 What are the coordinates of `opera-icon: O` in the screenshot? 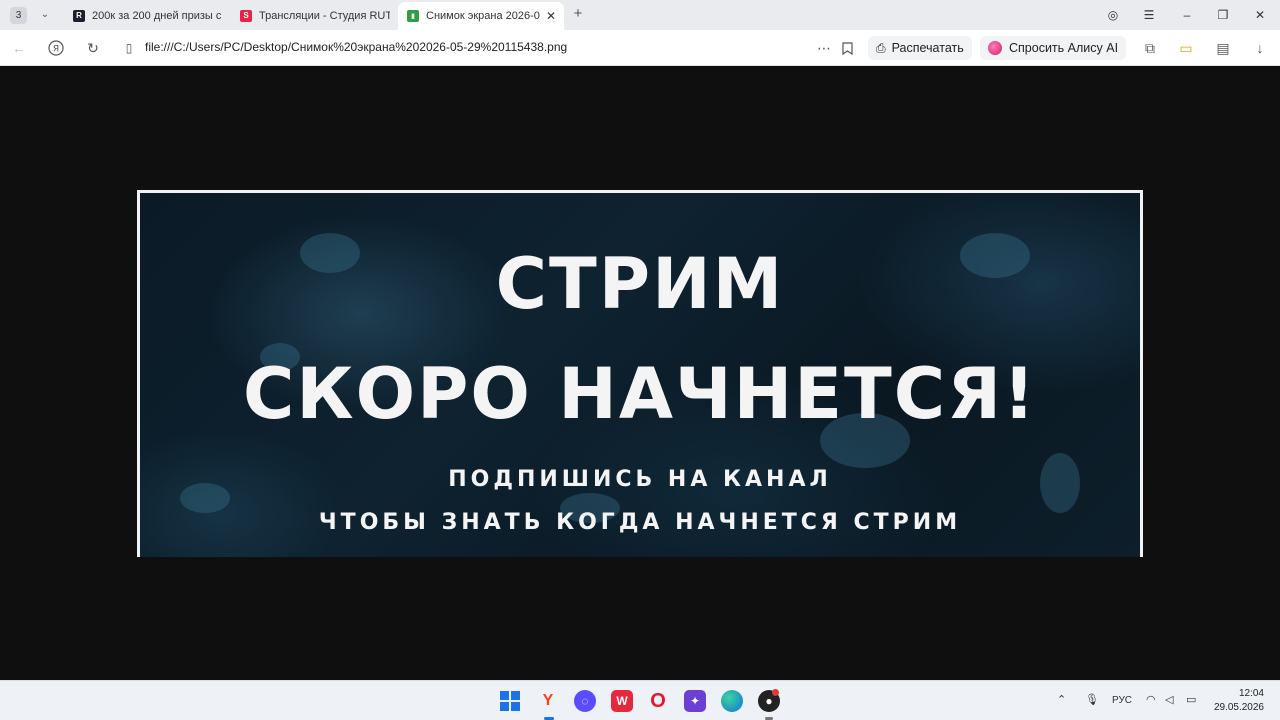 It's located at (658, 701).